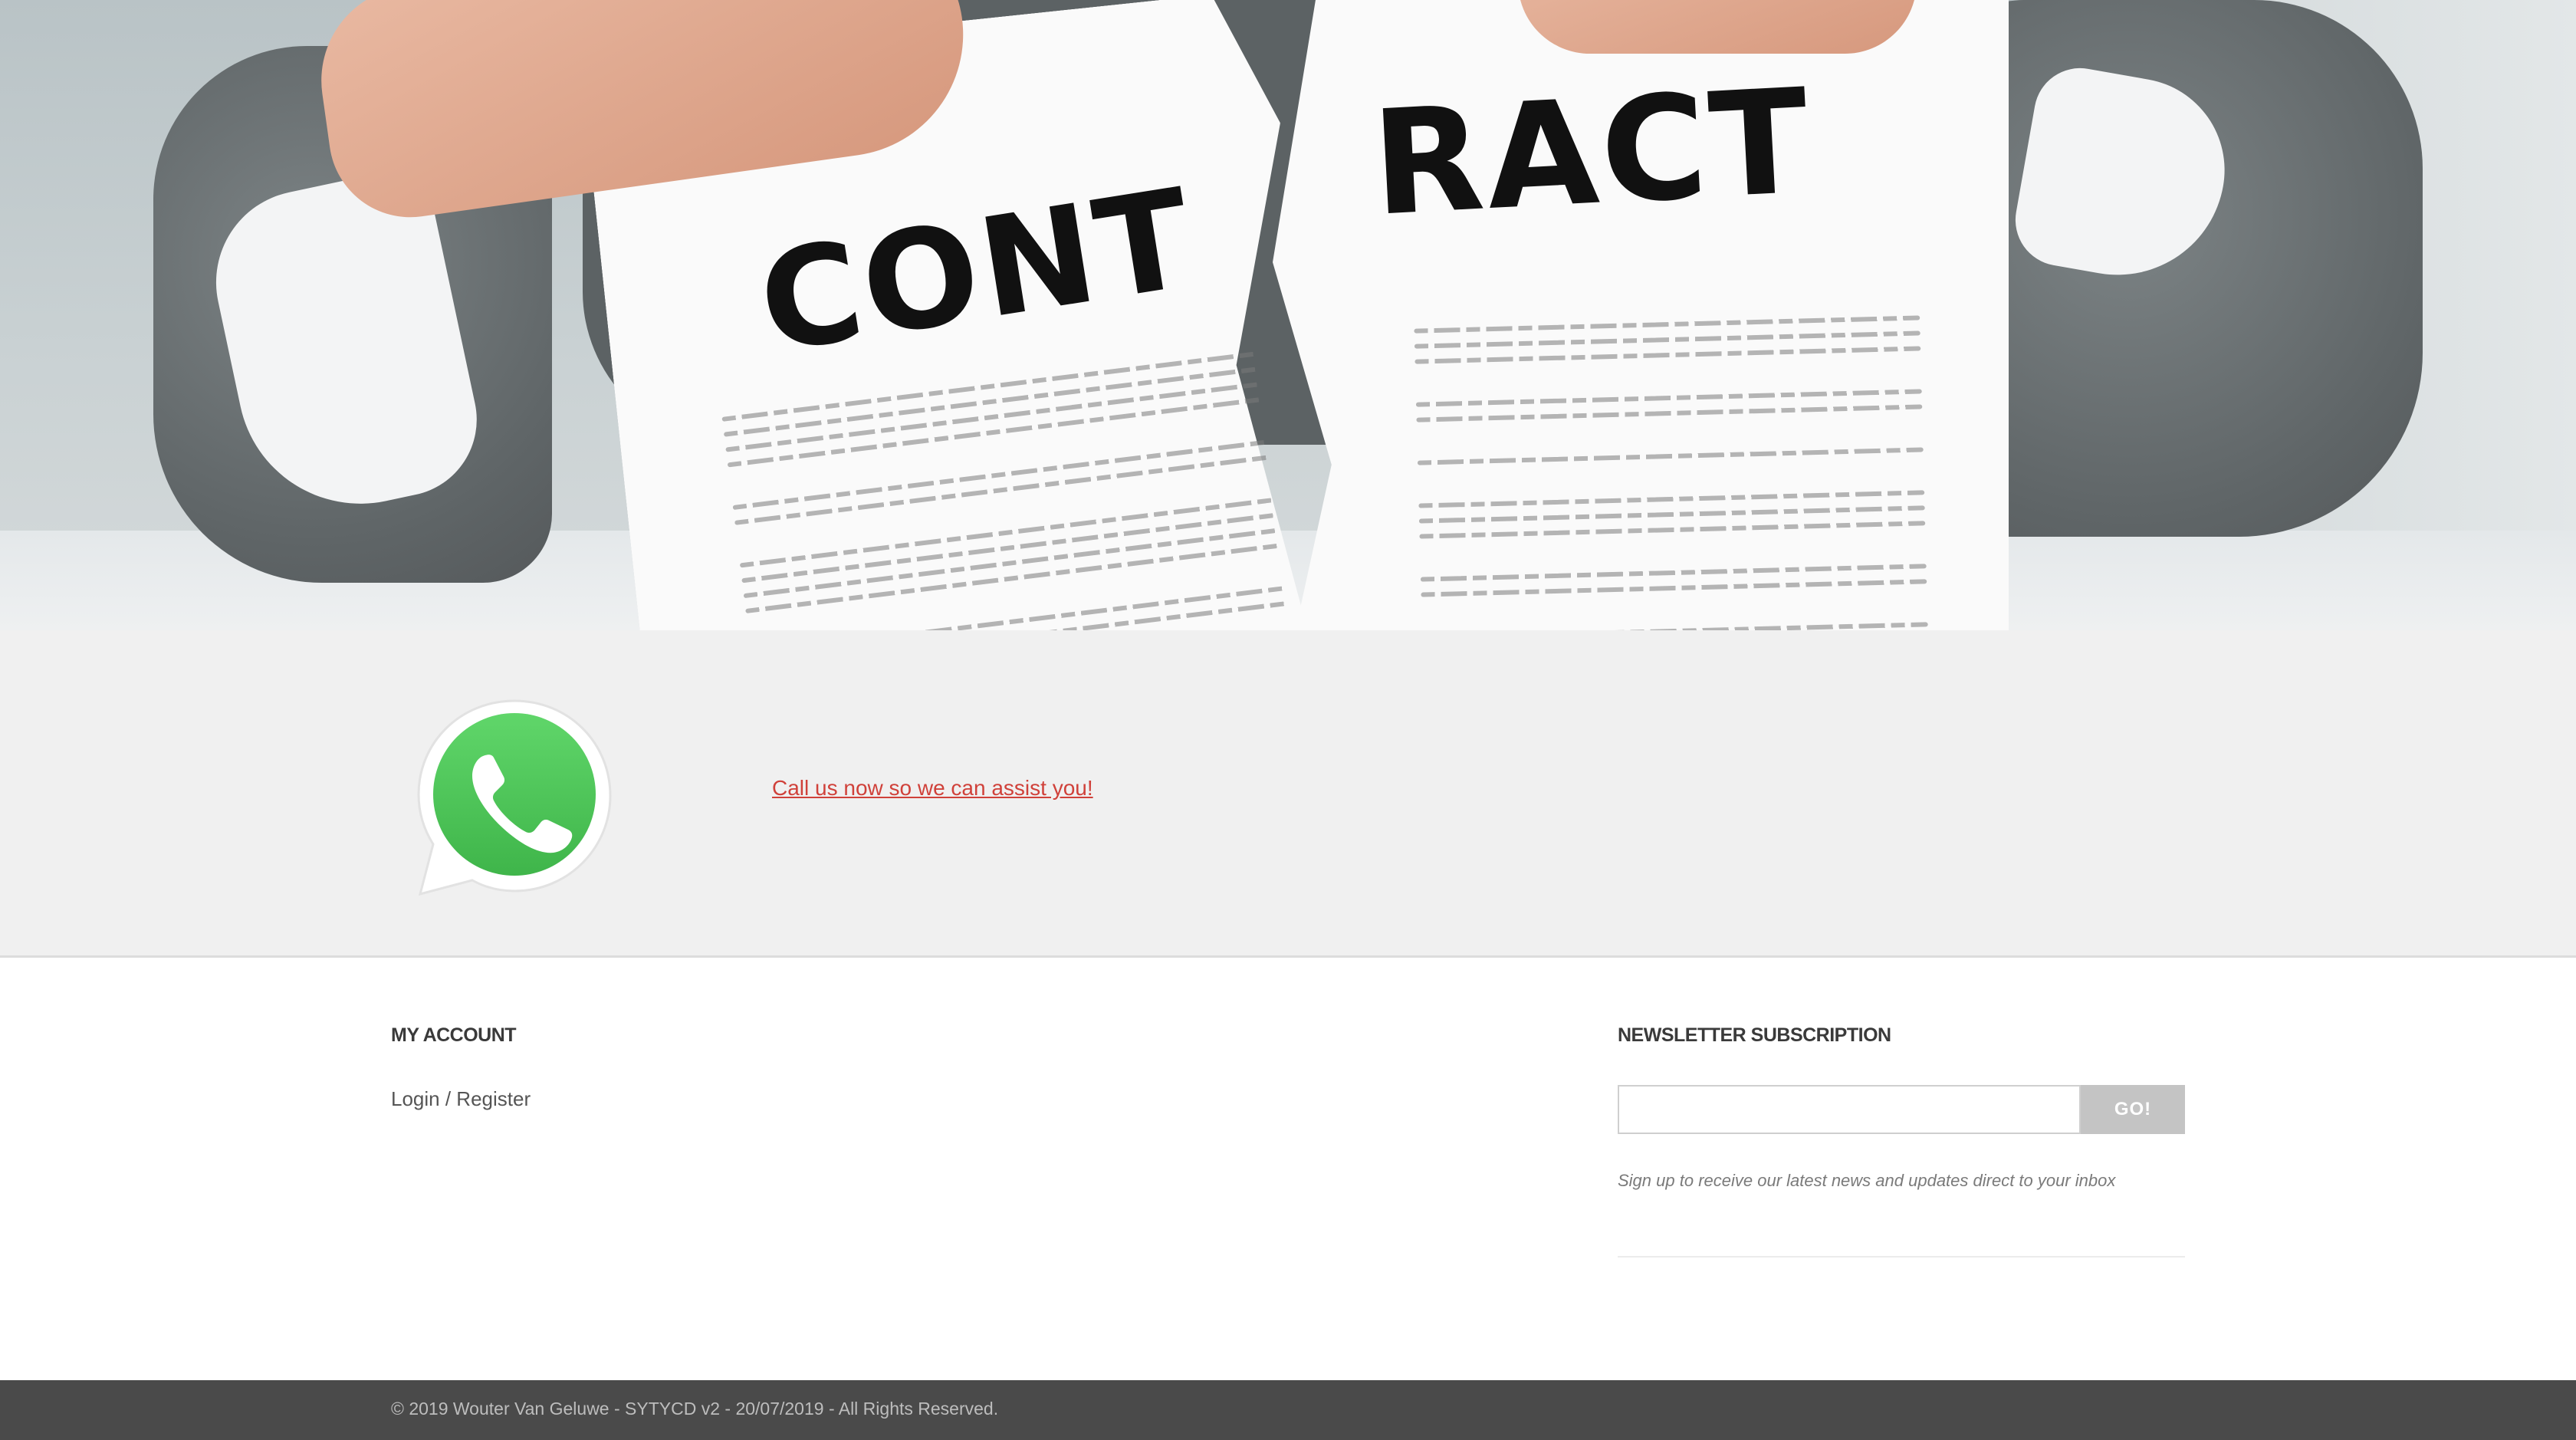  I want to click on call-us-link: Call us now so we can assist you!, so click(933, 789).